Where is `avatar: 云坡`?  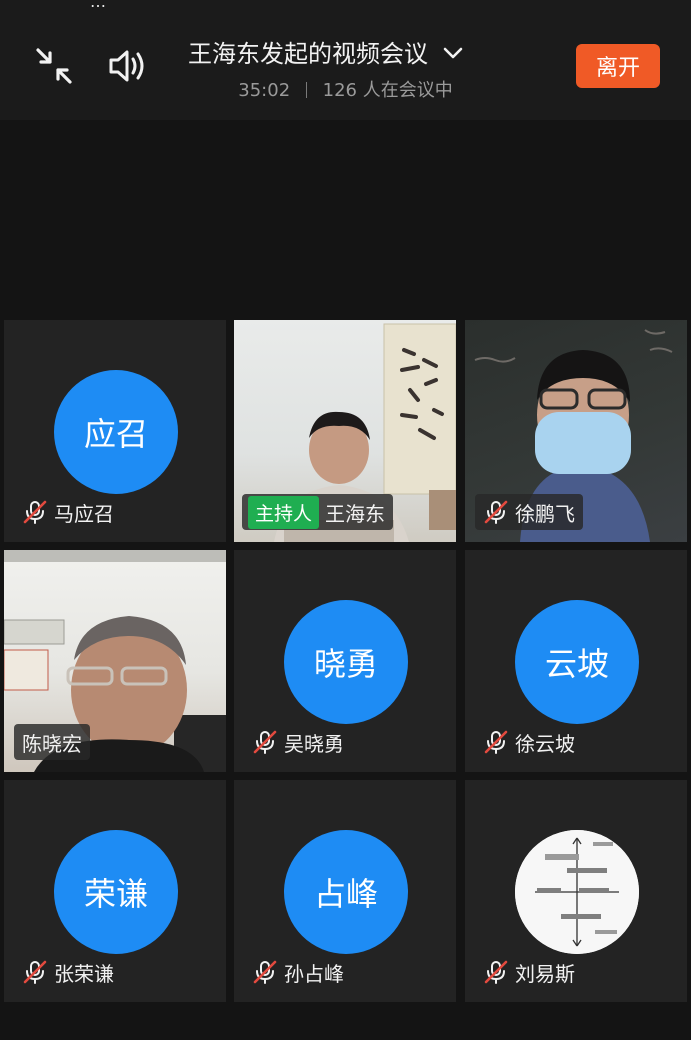
avatar: 云坡 is located at coordinates (577, 662).